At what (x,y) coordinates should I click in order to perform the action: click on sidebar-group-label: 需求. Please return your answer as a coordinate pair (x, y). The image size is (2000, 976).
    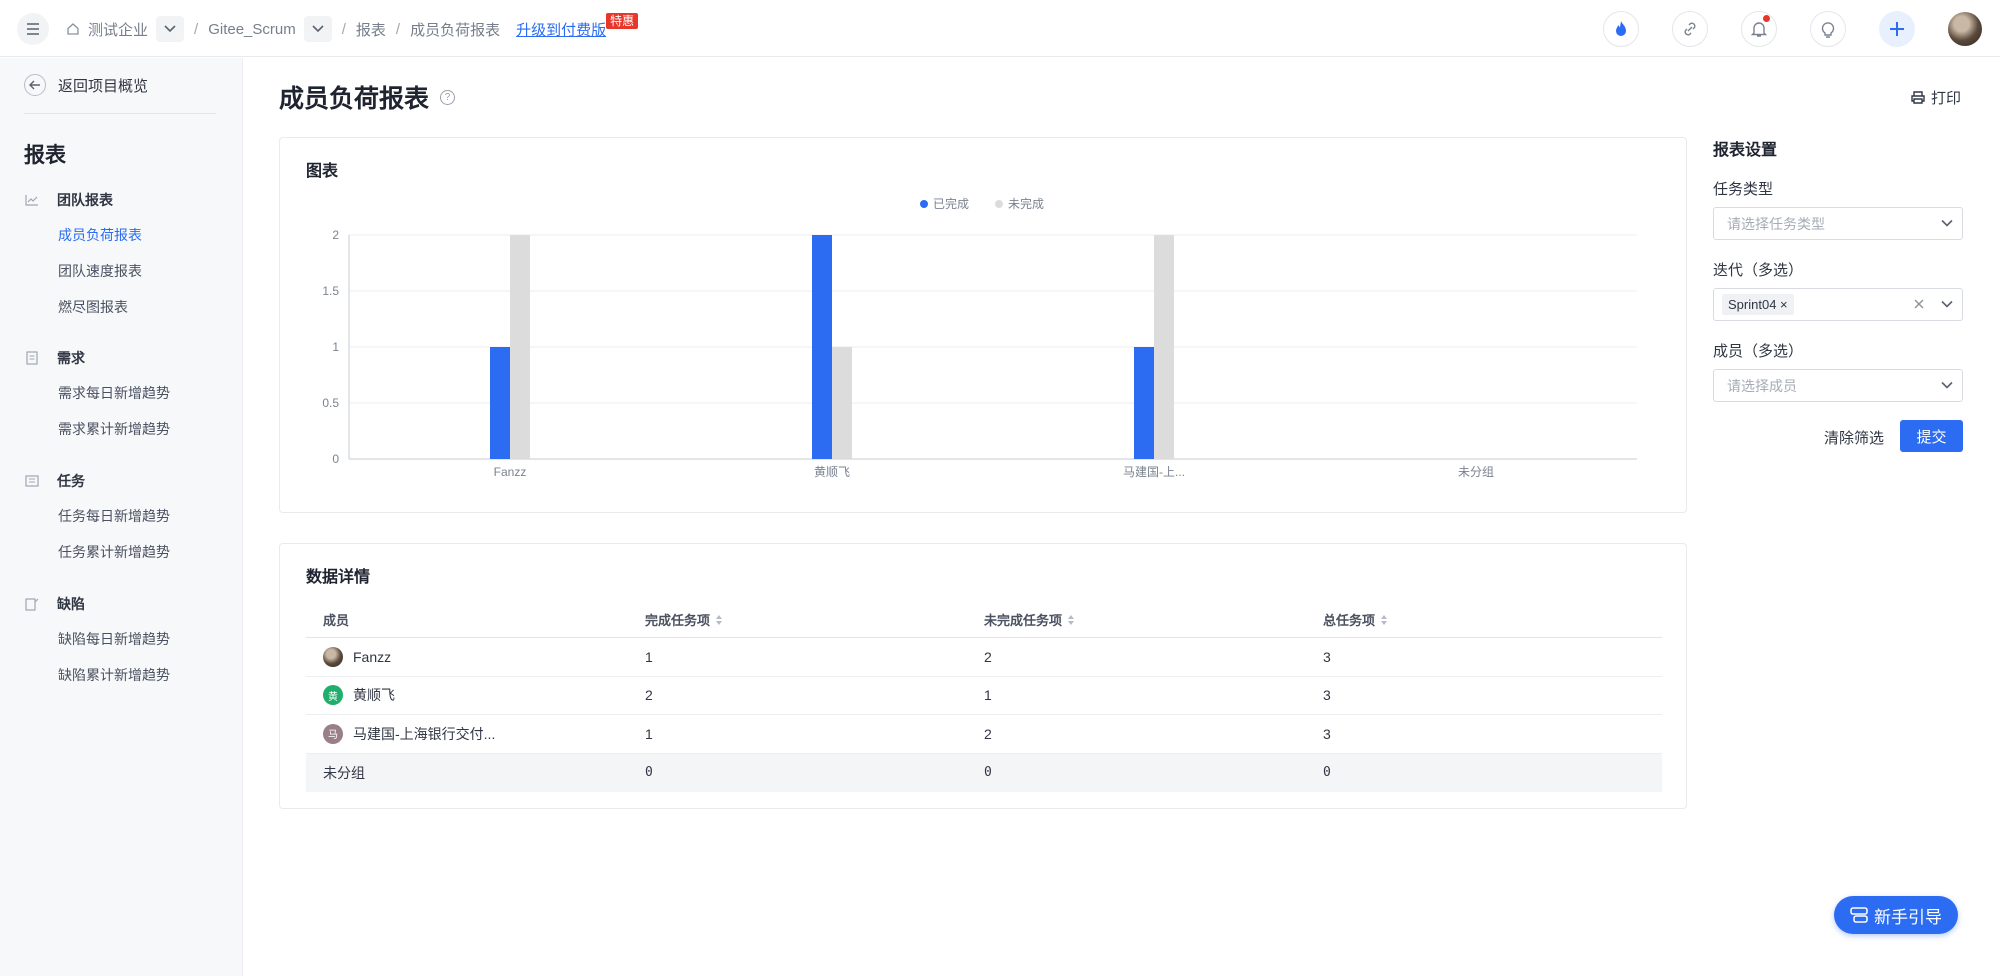
    Looking at the image, I should click on (71, 358).